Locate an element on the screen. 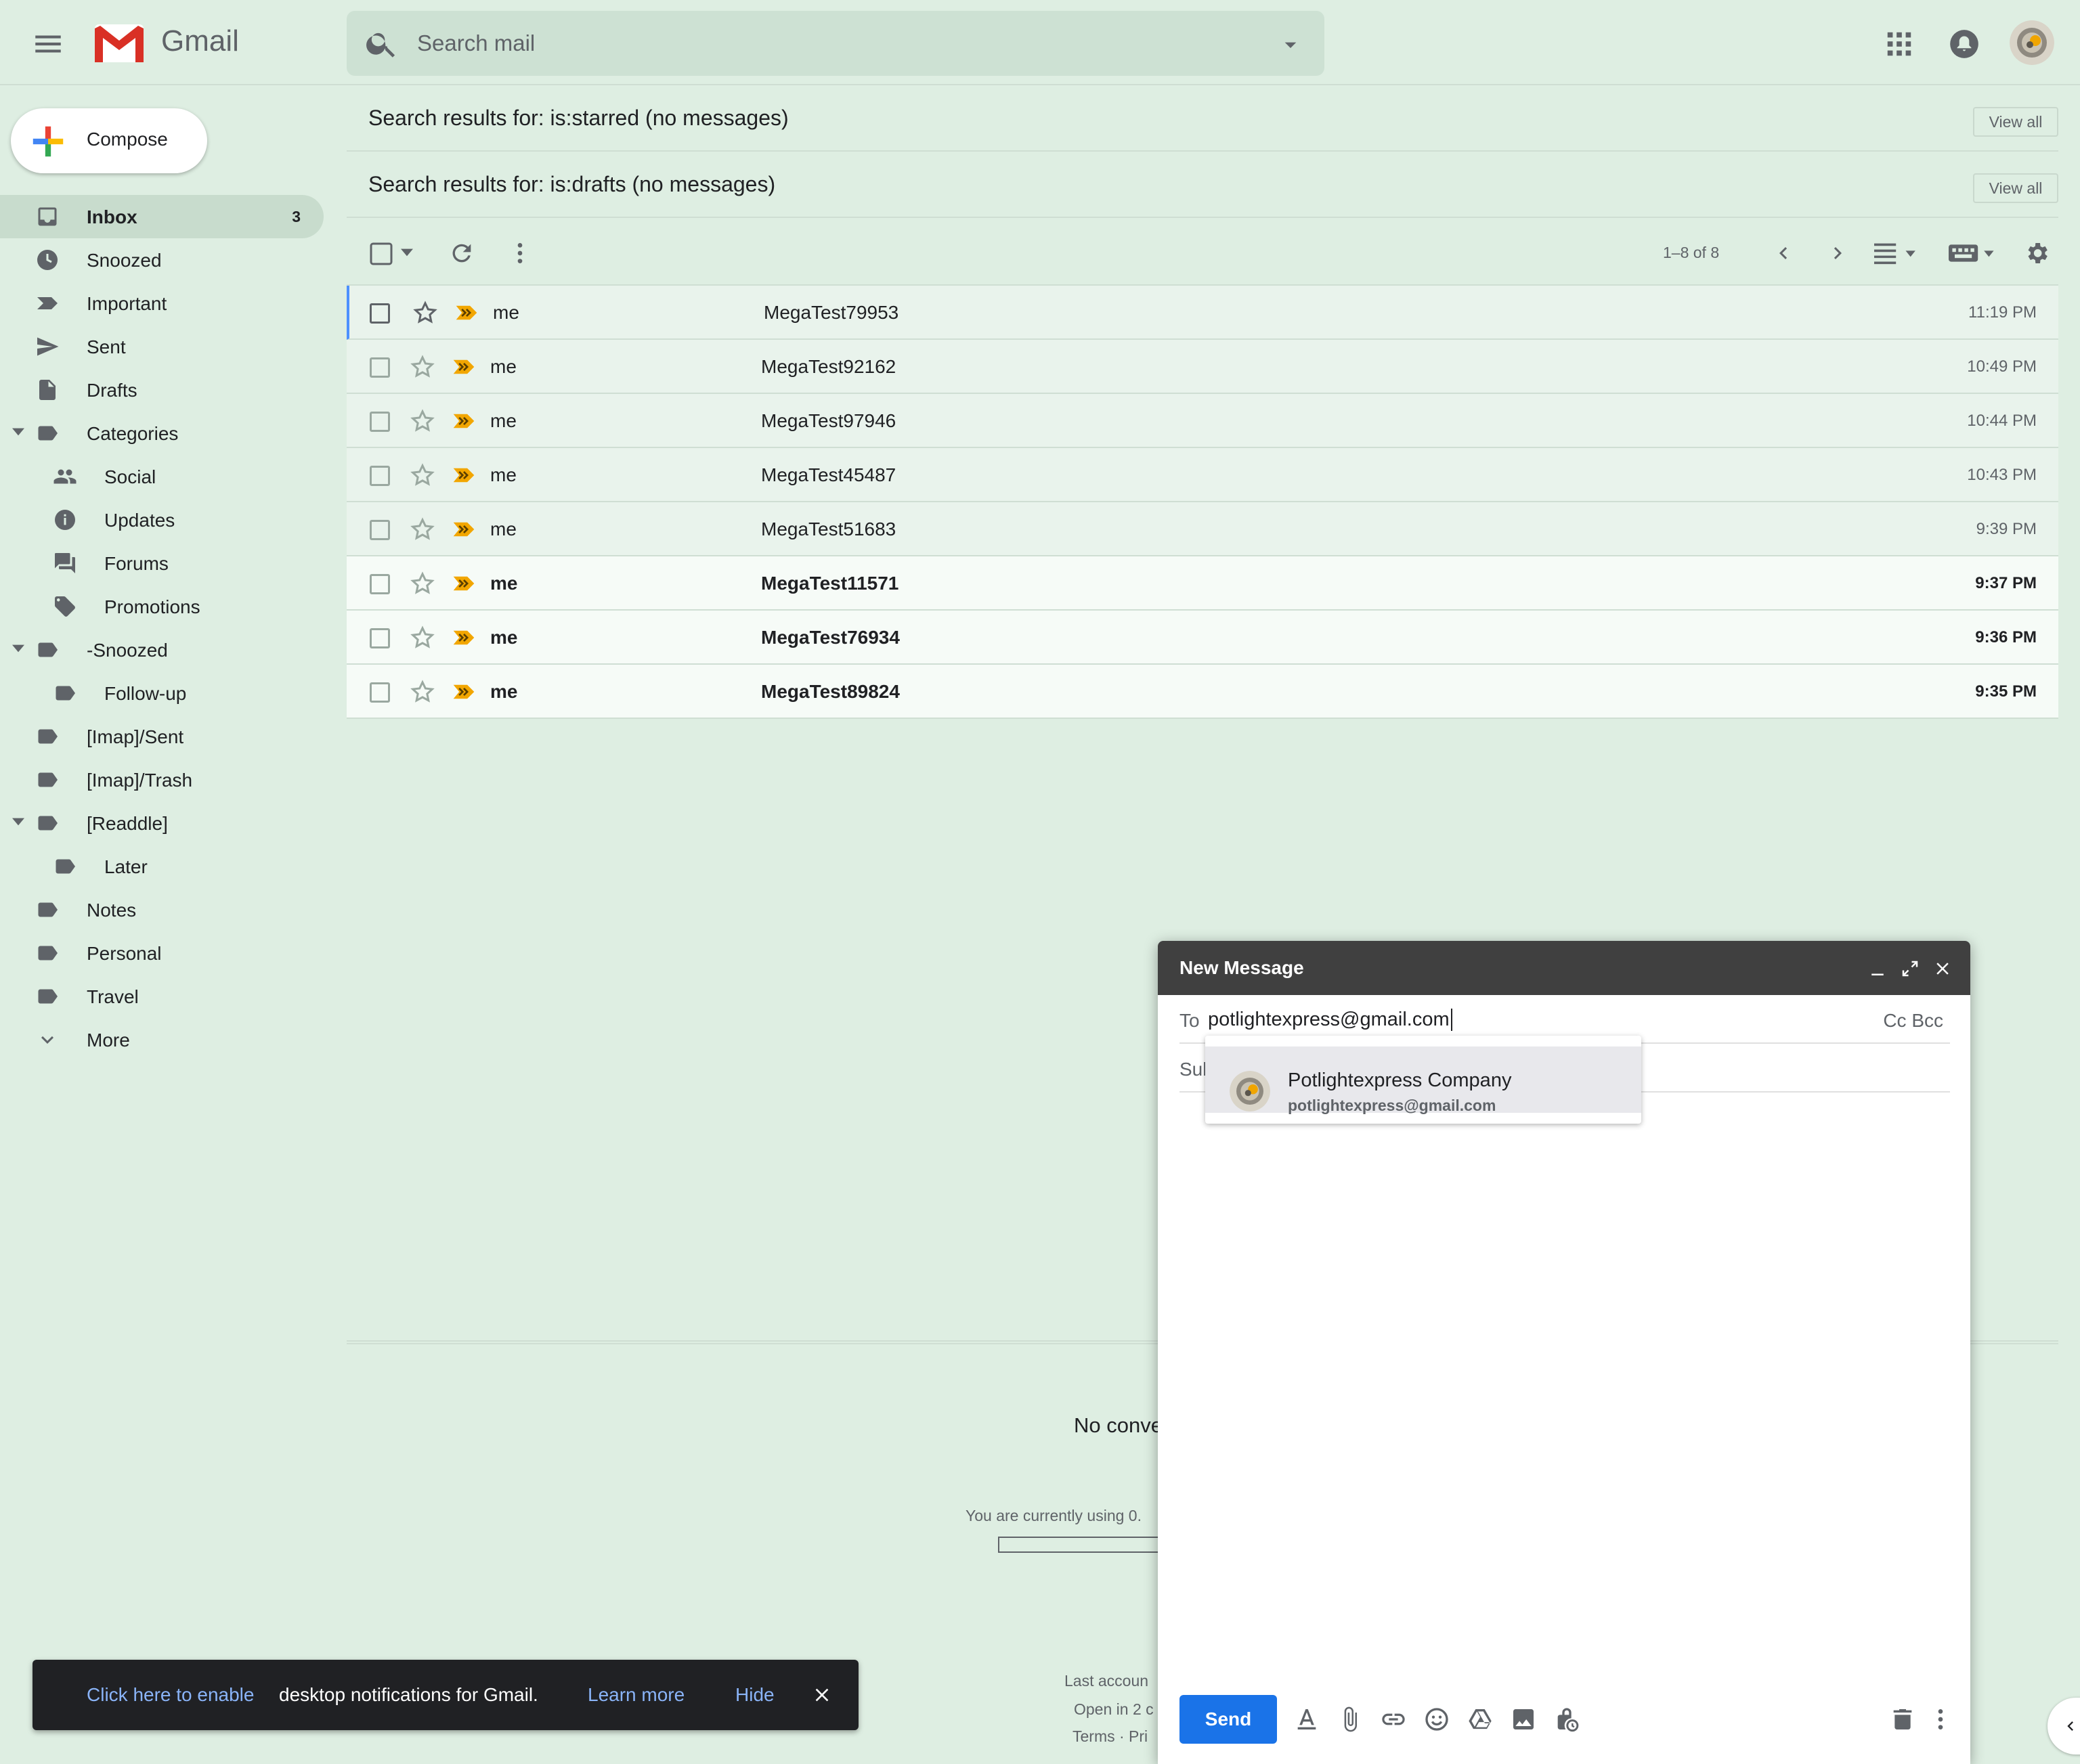  search-bar is located at coordinates (835, 43).